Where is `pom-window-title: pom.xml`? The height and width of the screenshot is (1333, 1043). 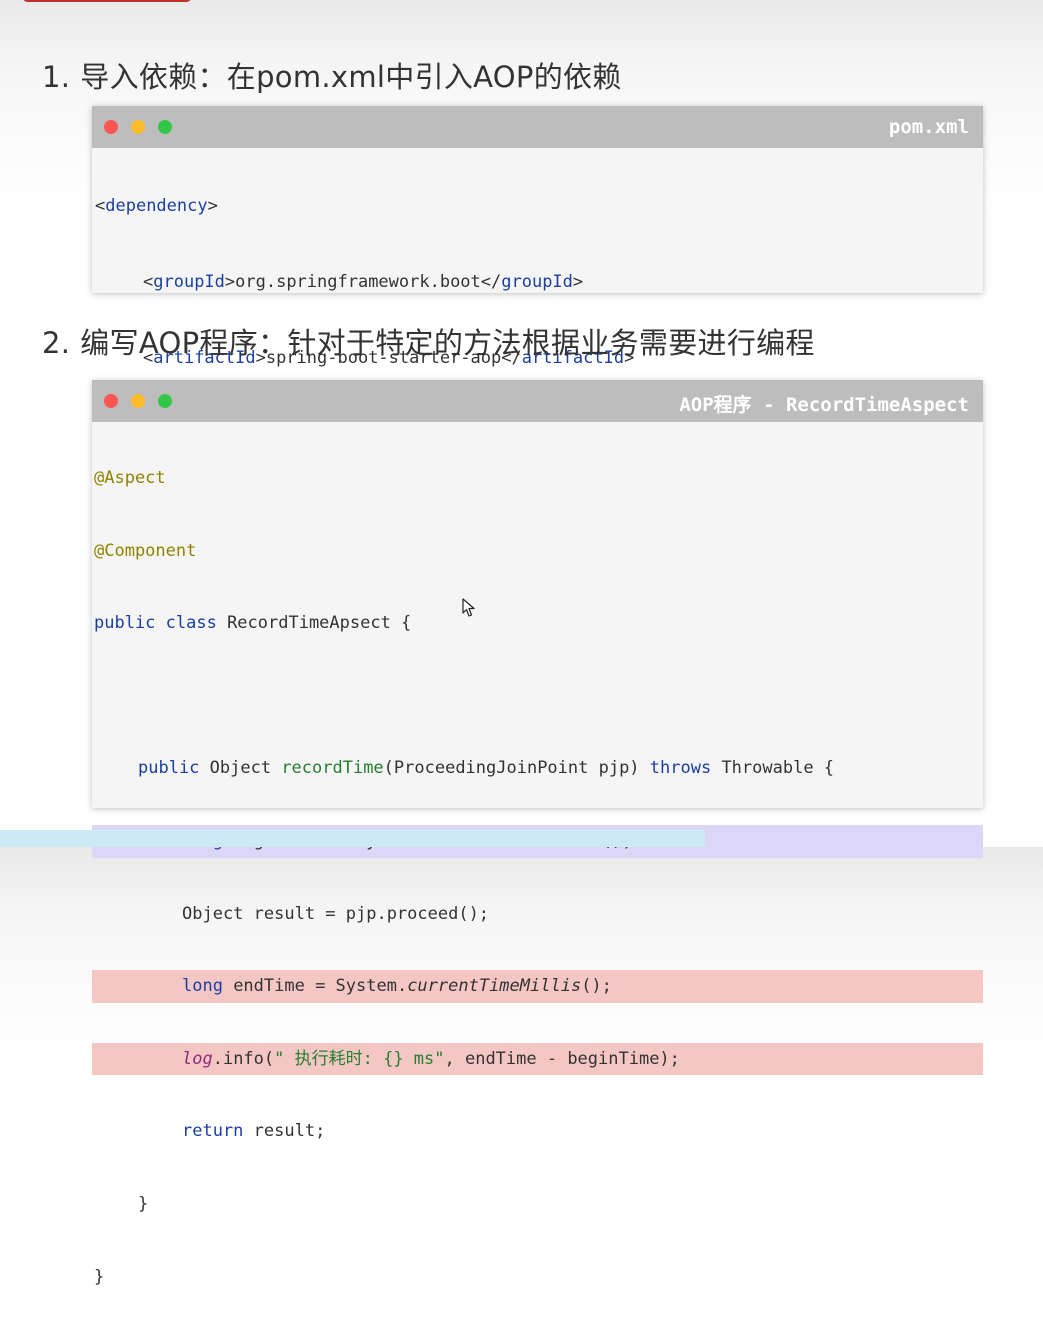
pom-window-title: pom.xml is located at coordinates (928, 127).